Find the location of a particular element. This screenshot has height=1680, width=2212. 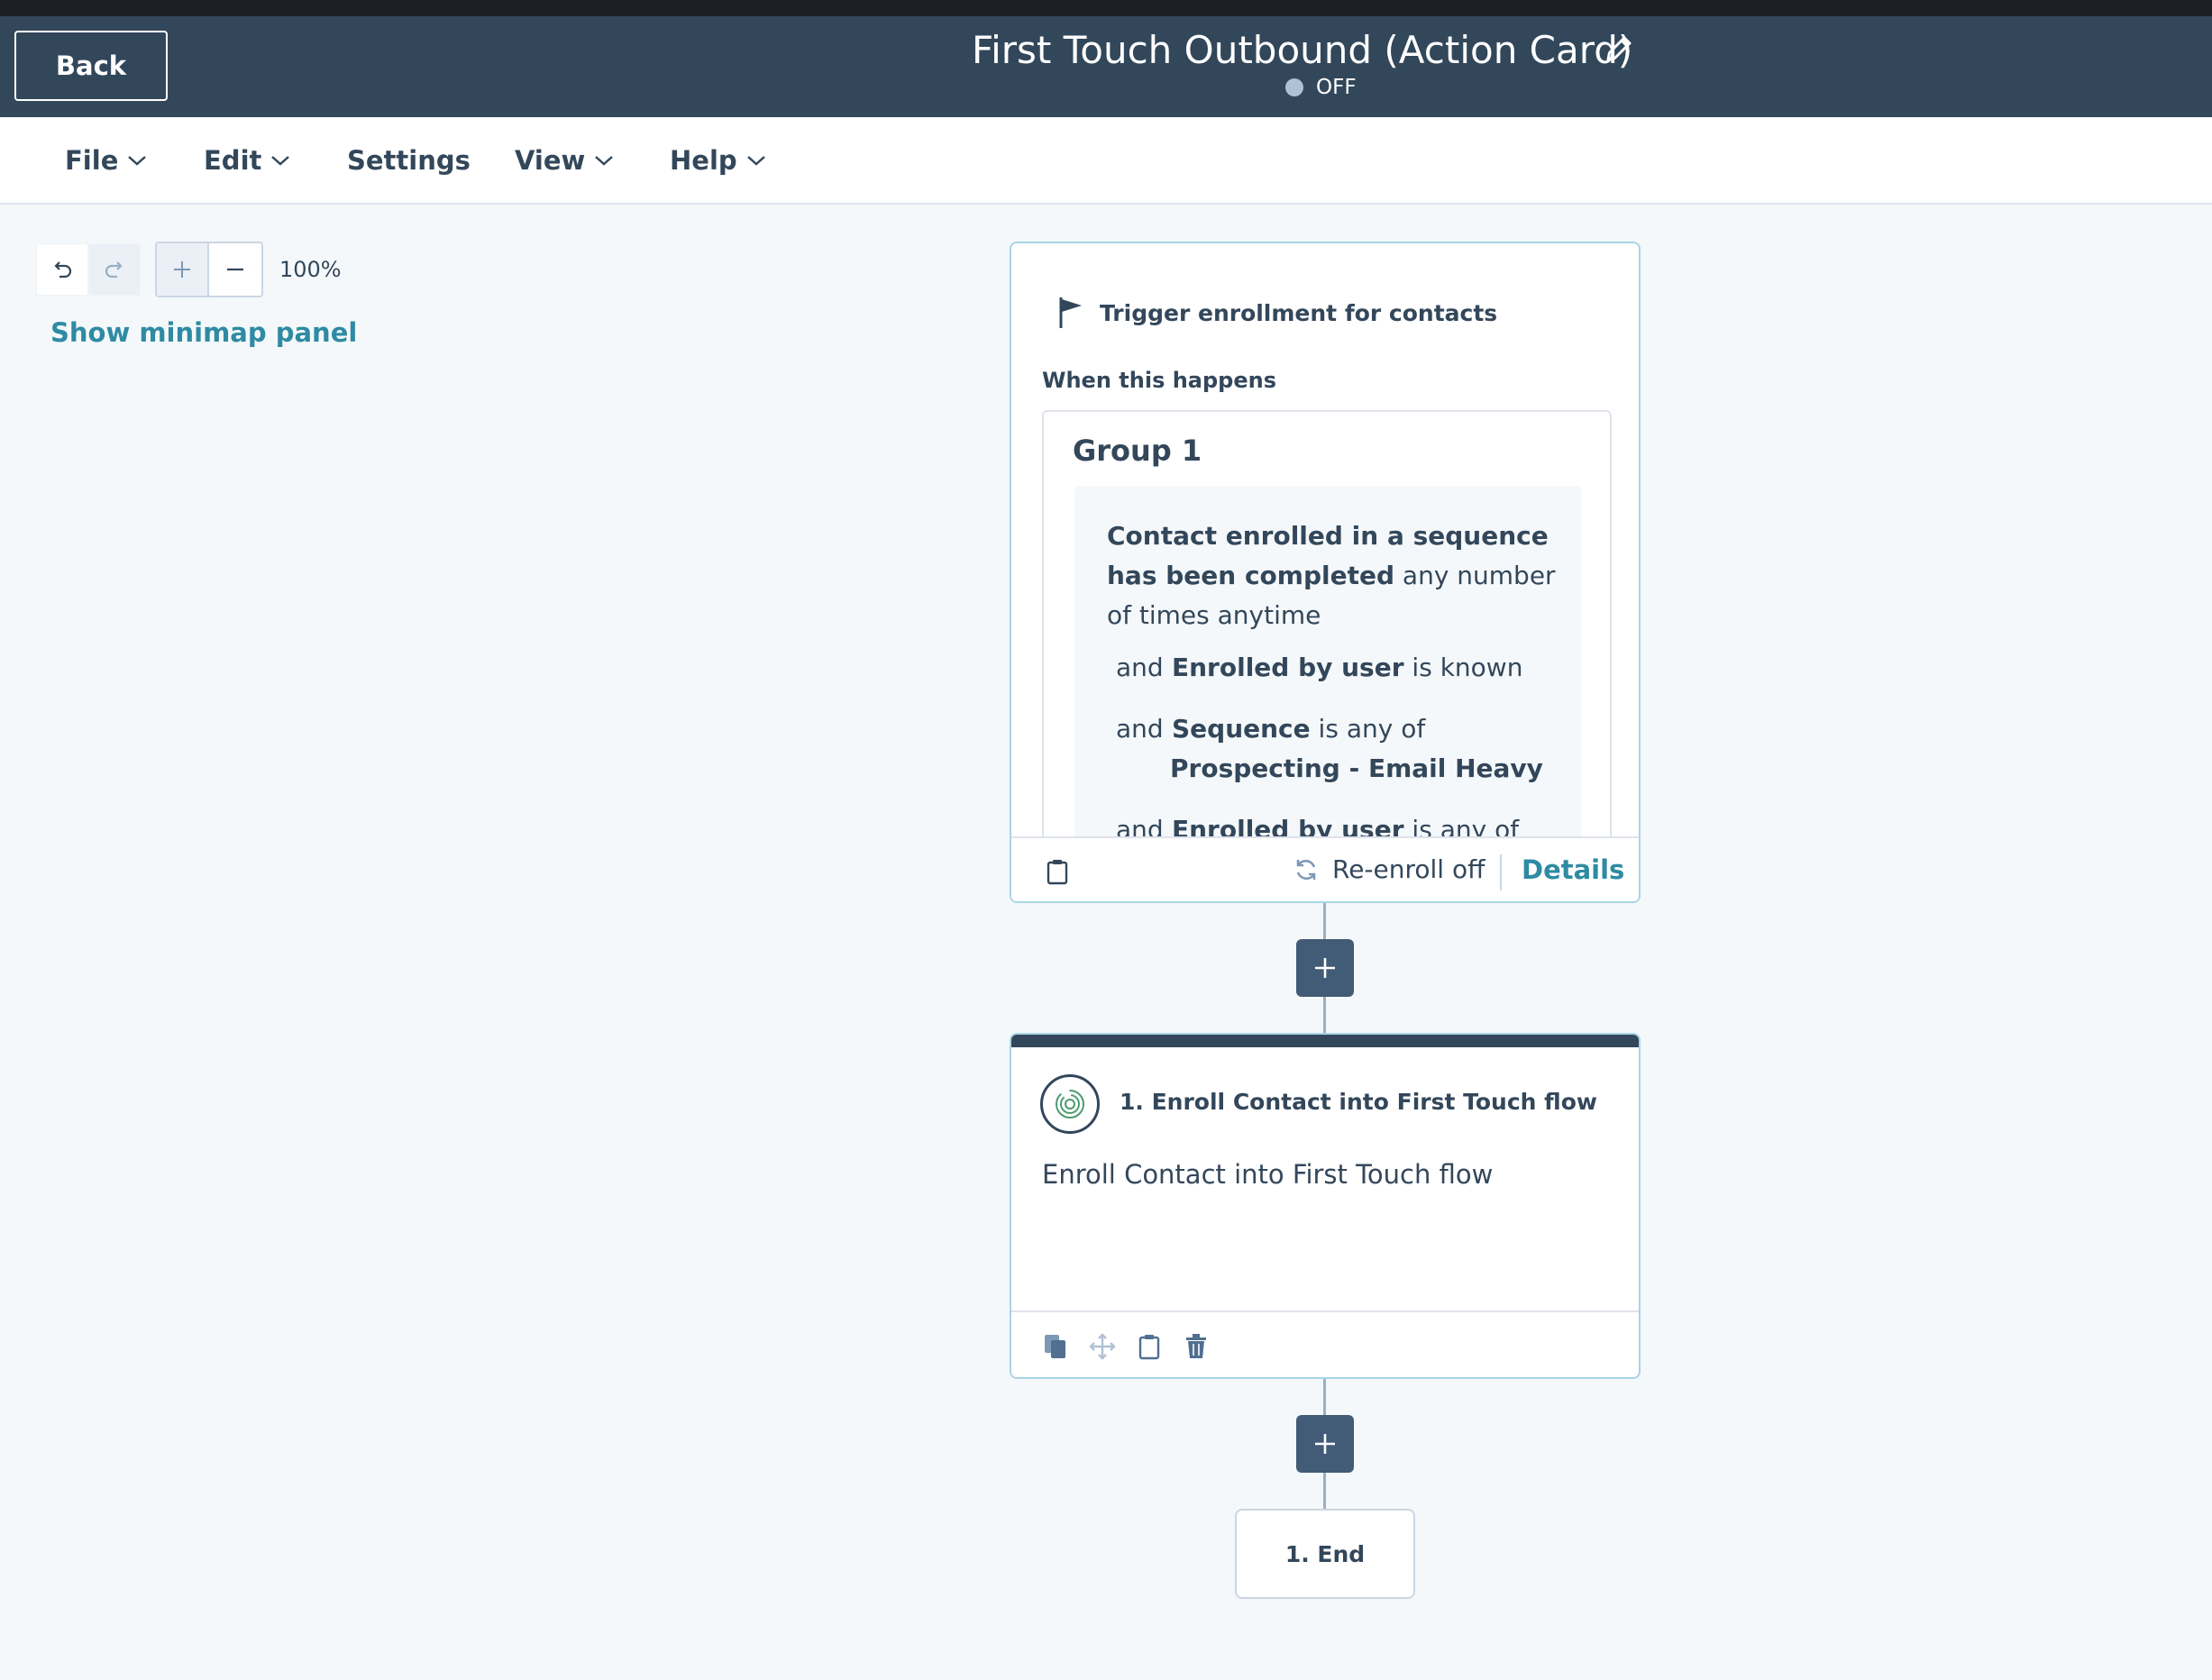

re-enroll-status: Re-enroll off is located at coordinates (1389, 869).